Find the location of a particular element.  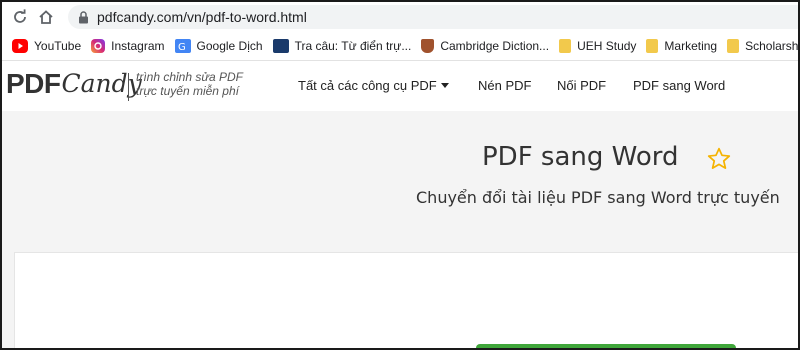

caret-down-icon is located at coordinates (444, 86).